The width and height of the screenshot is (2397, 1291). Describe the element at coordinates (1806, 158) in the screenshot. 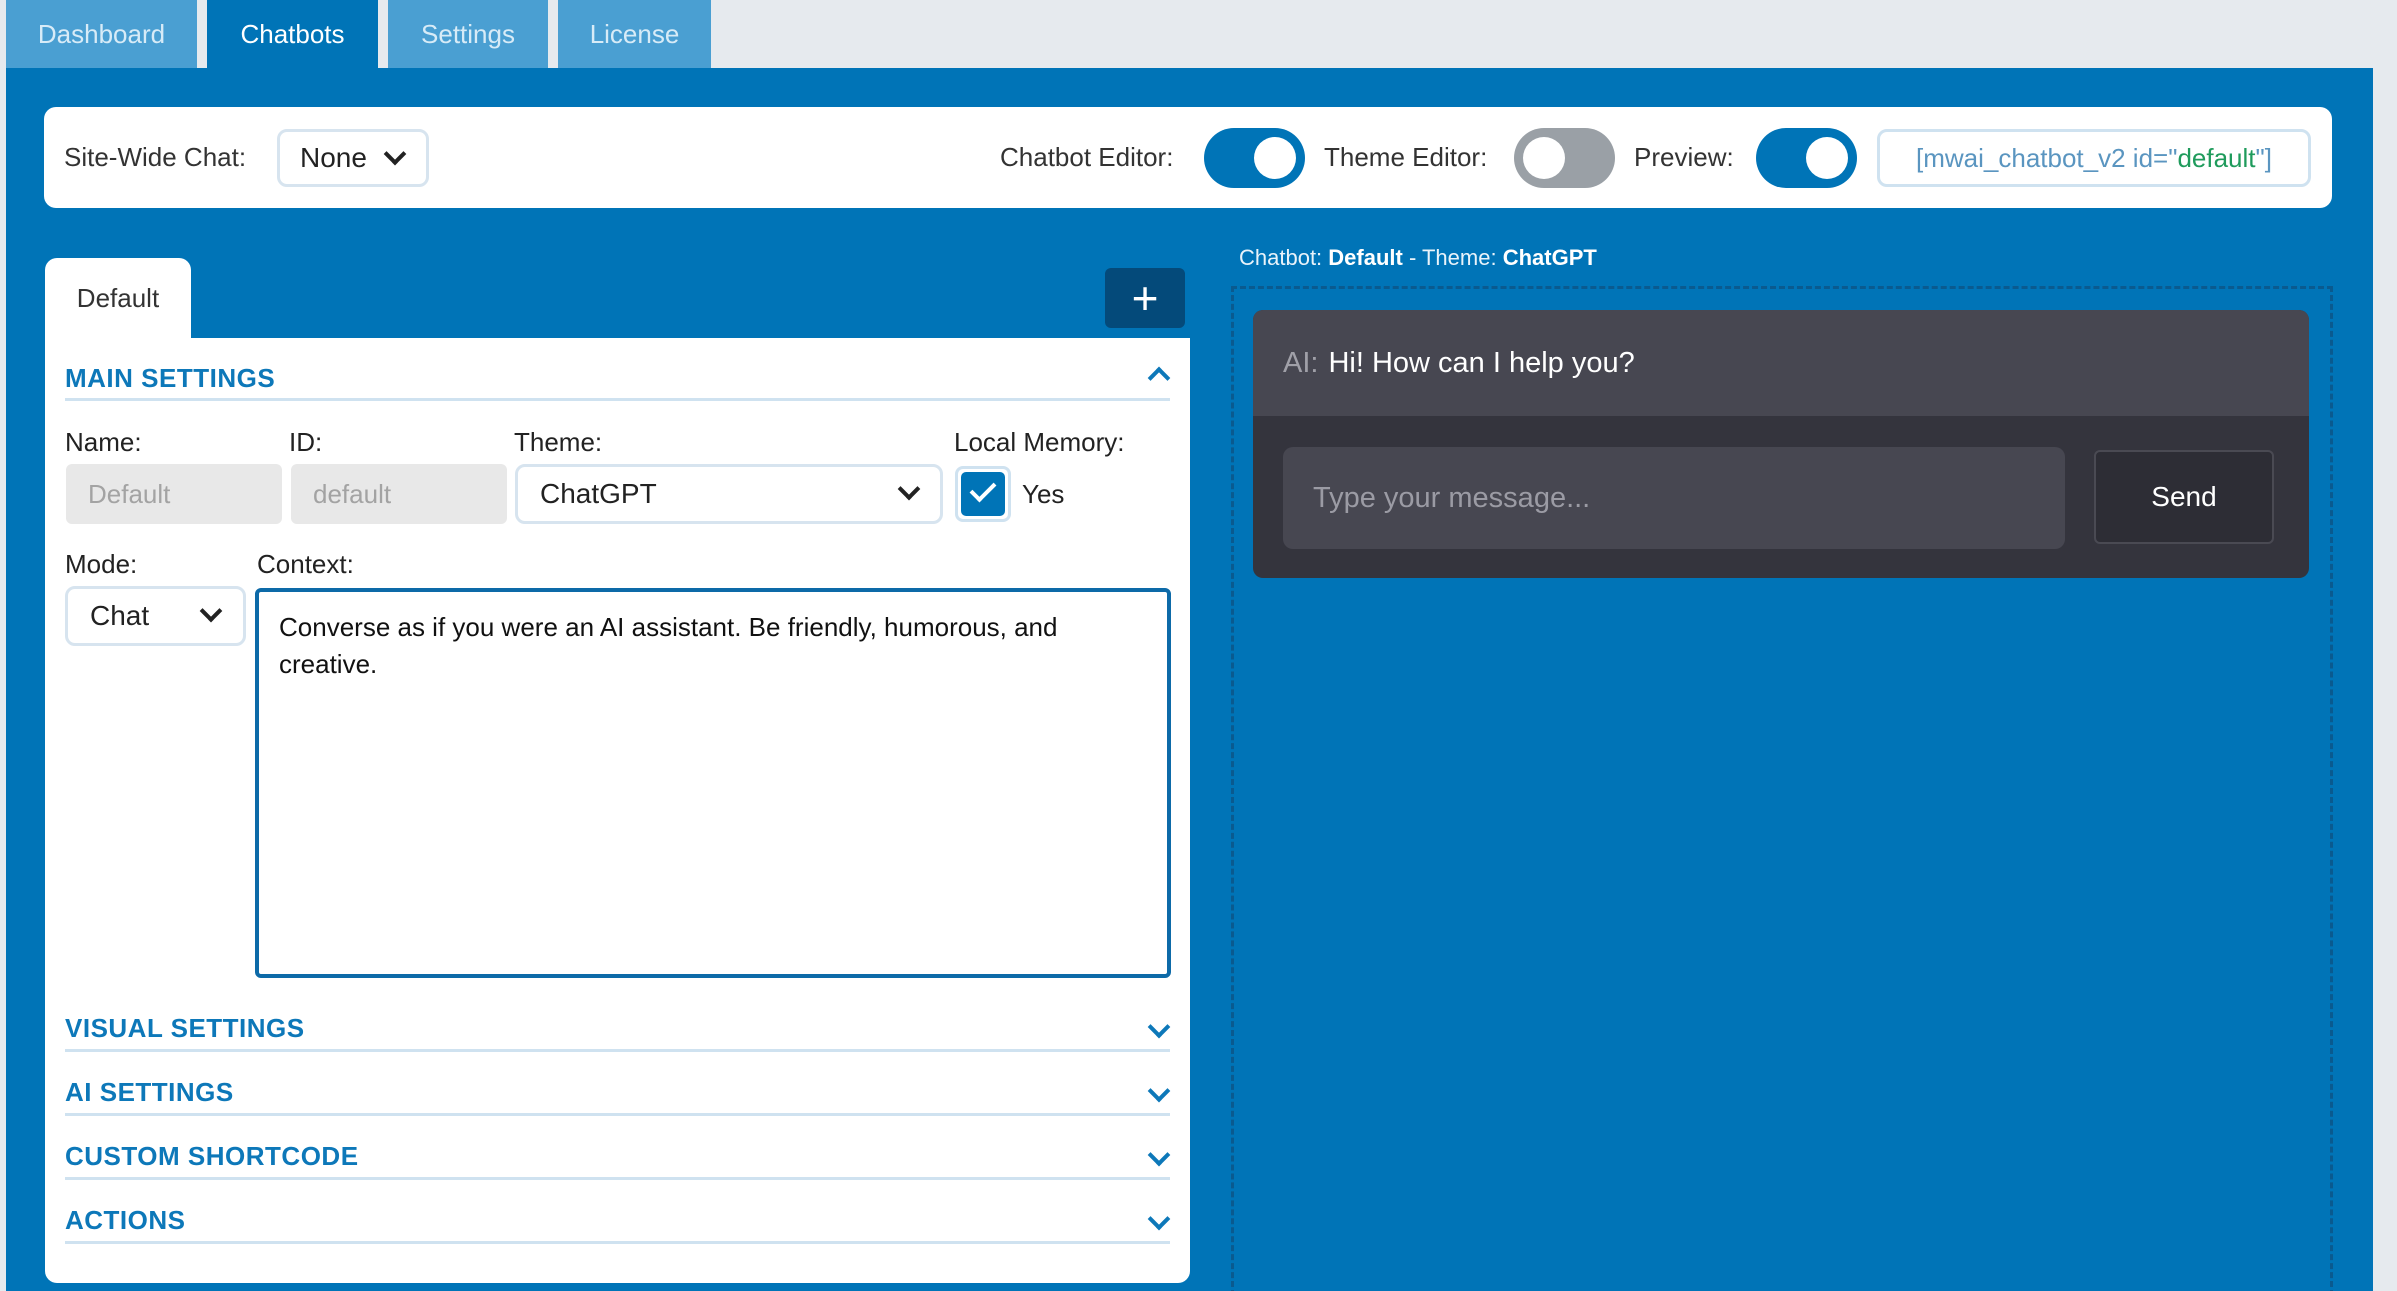

I see `preview-toggle` at that location.